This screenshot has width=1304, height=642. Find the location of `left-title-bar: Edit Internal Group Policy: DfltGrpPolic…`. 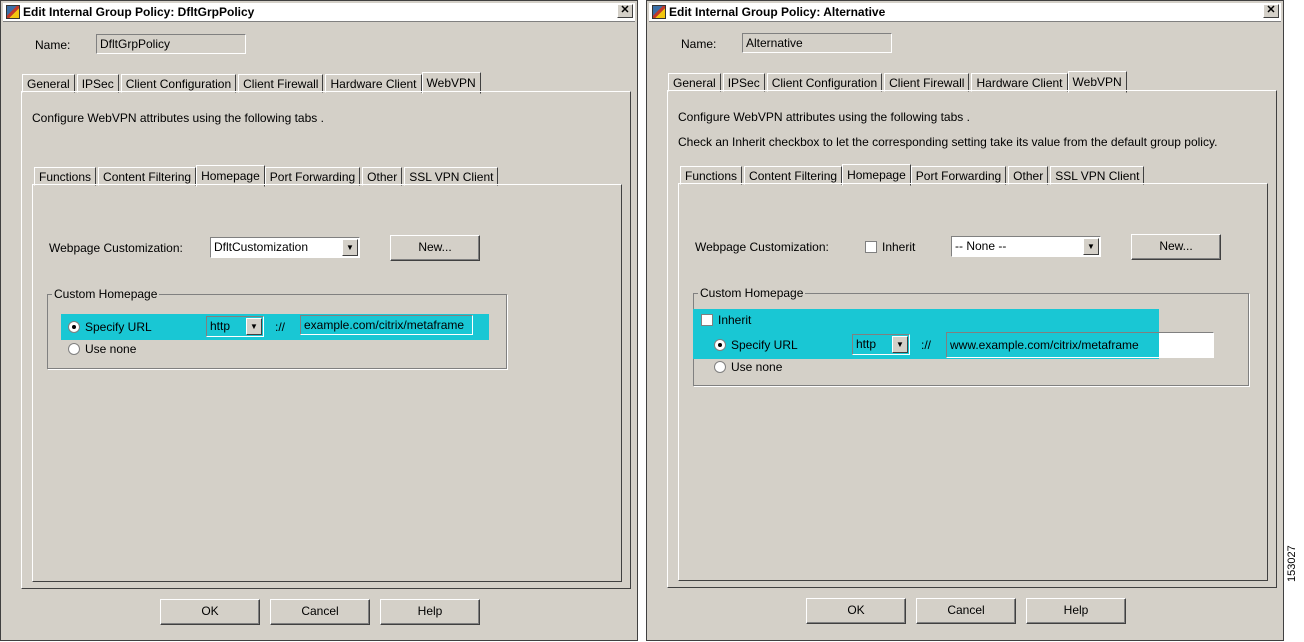

left-title-bar: Edit Internal Group Policy: DfltGrpPolic… is located at coordinates (319, 12).